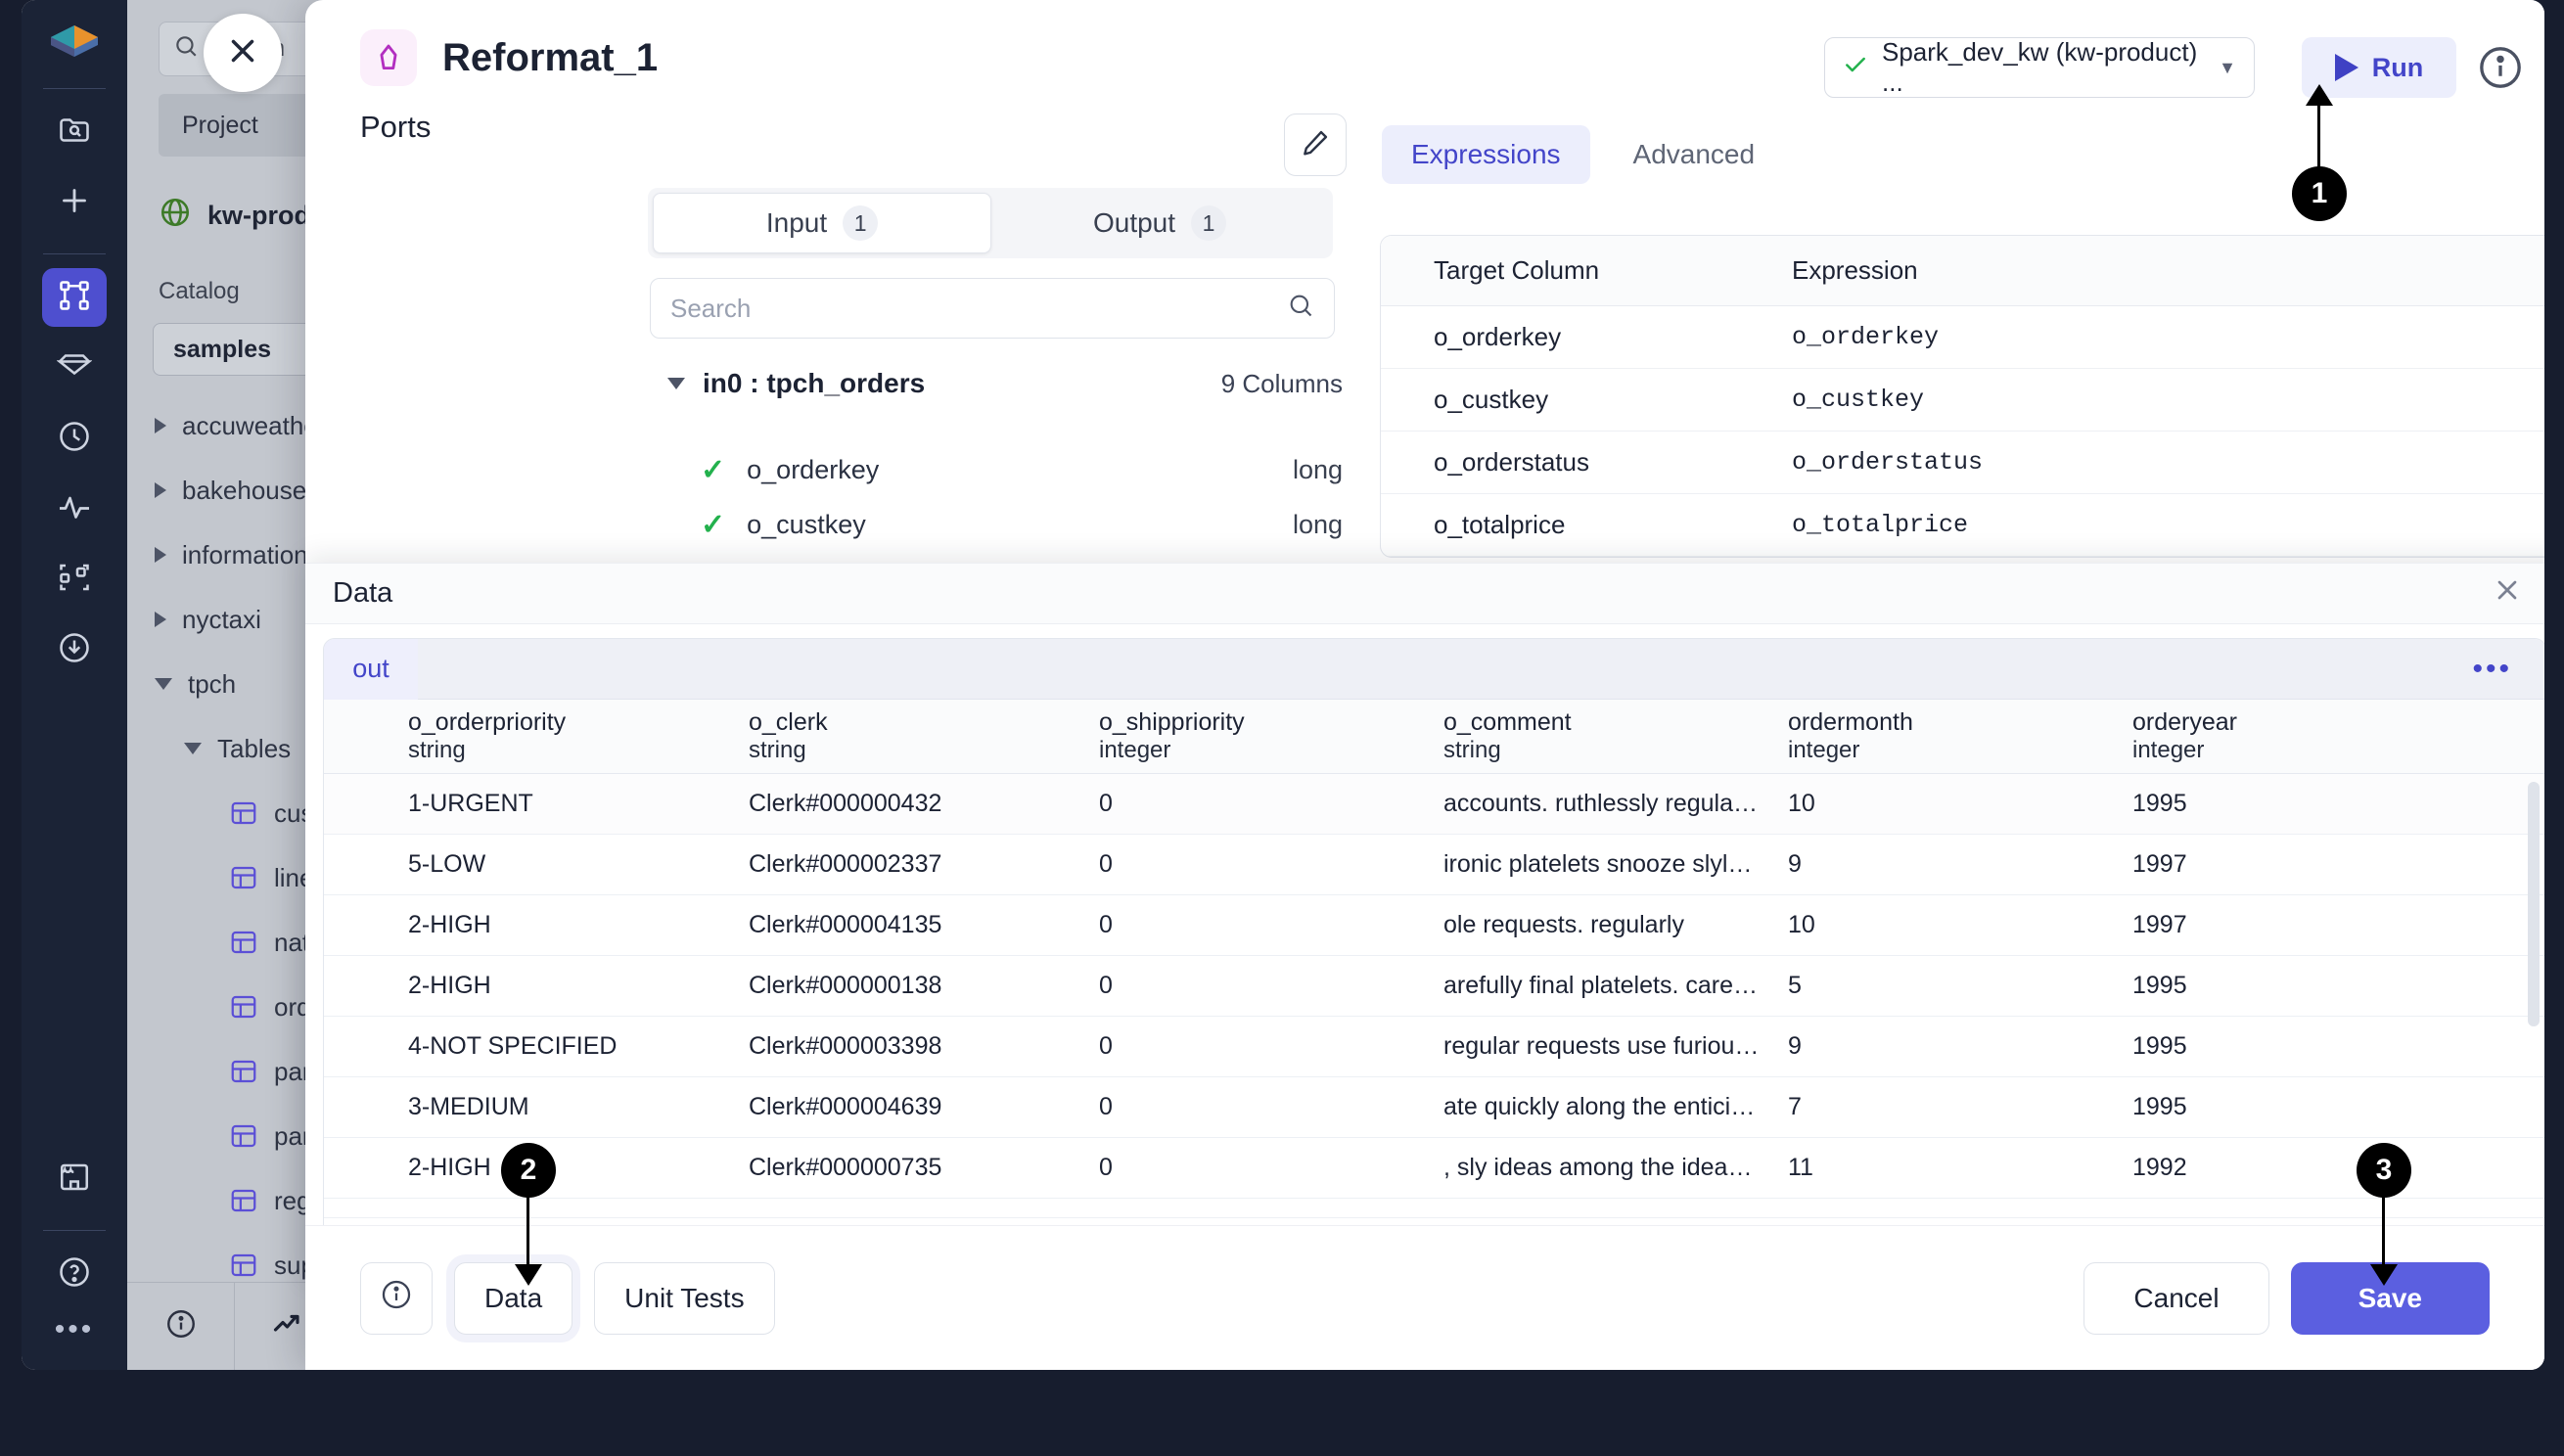 This screenshot has width=2564, height=1456. I want to click on callout-3: 3, so click(2384, 1216).